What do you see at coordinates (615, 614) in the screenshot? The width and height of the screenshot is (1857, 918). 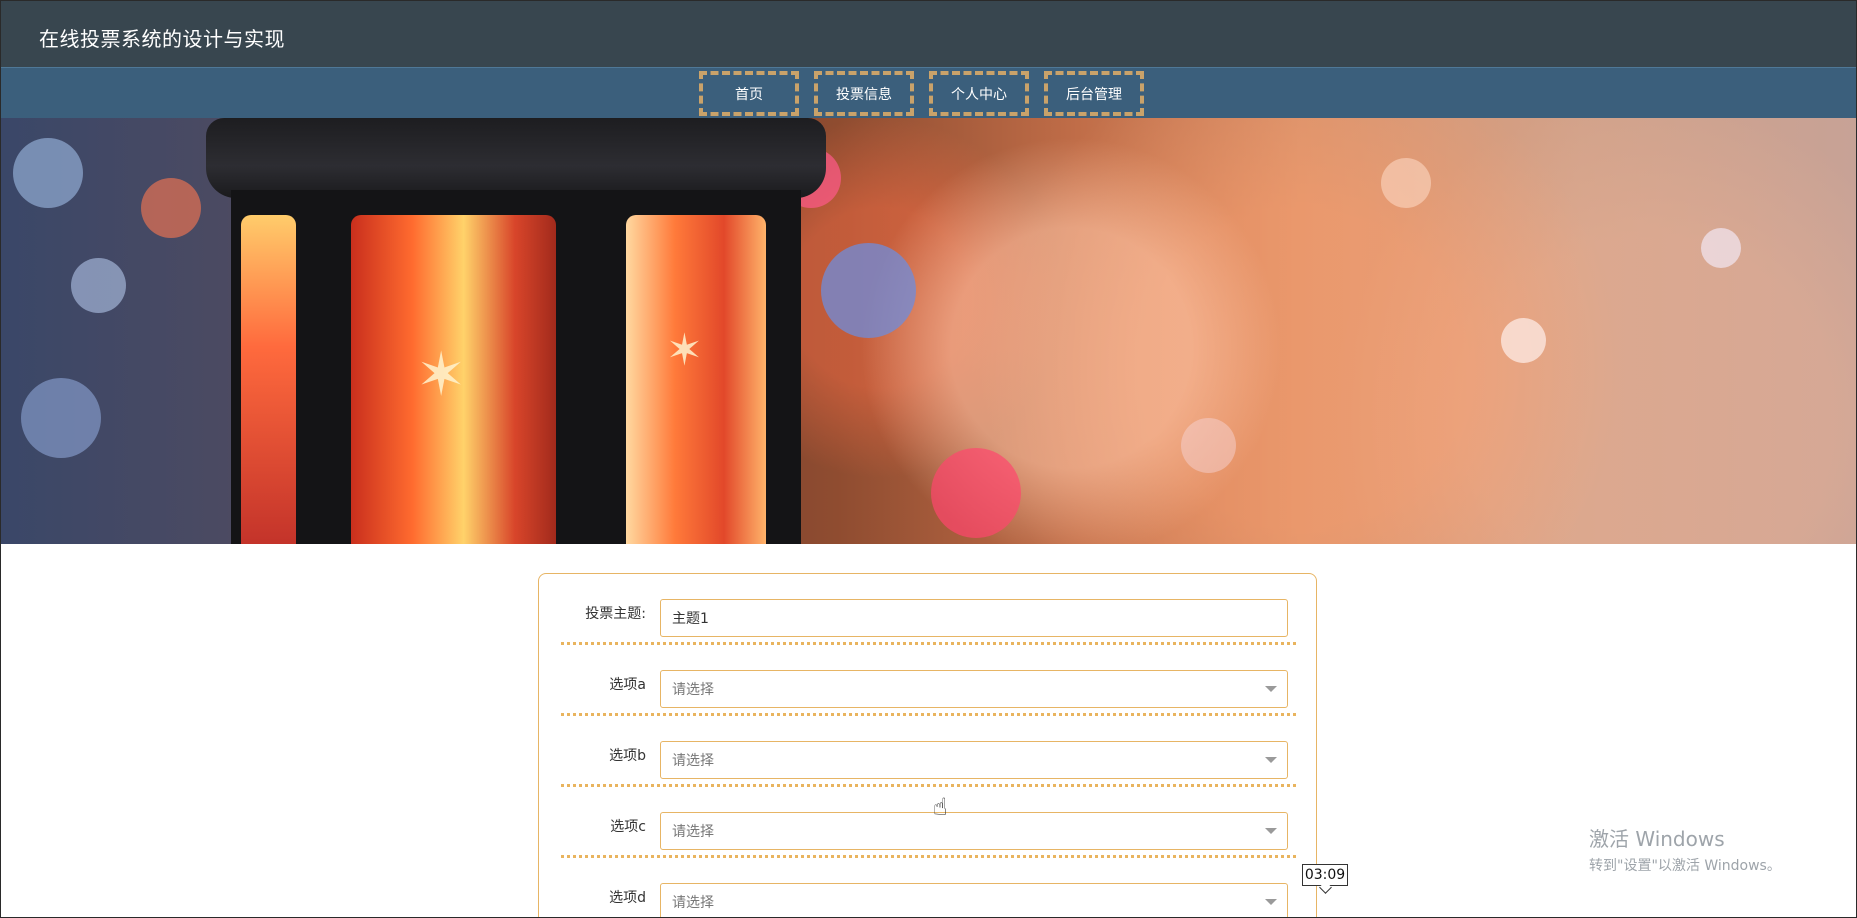 I see `topic-label: 投票主题:` at bounding box center [615, 614].